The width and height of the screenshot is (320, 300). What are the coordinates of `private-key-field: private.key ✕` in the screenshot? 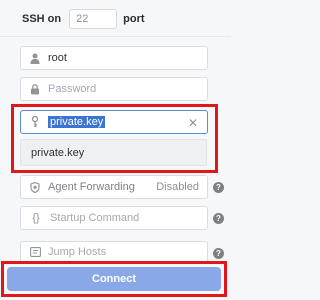 It's located at (114, 122).